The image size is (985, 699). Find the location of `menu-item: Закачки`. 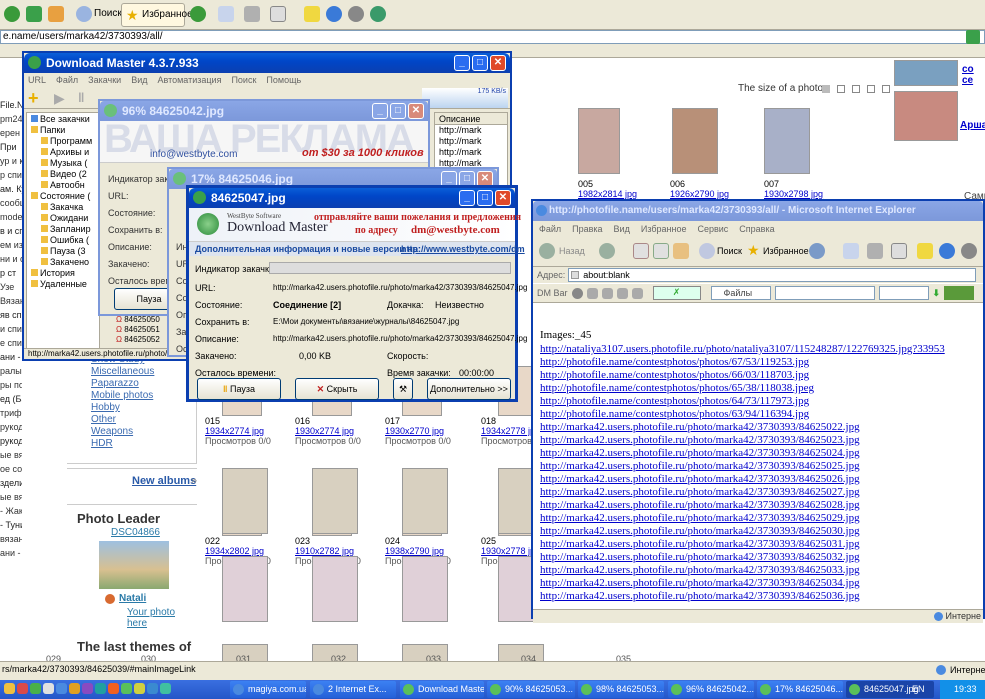

menu-item: Закачки is located at coordinates (104, 80).